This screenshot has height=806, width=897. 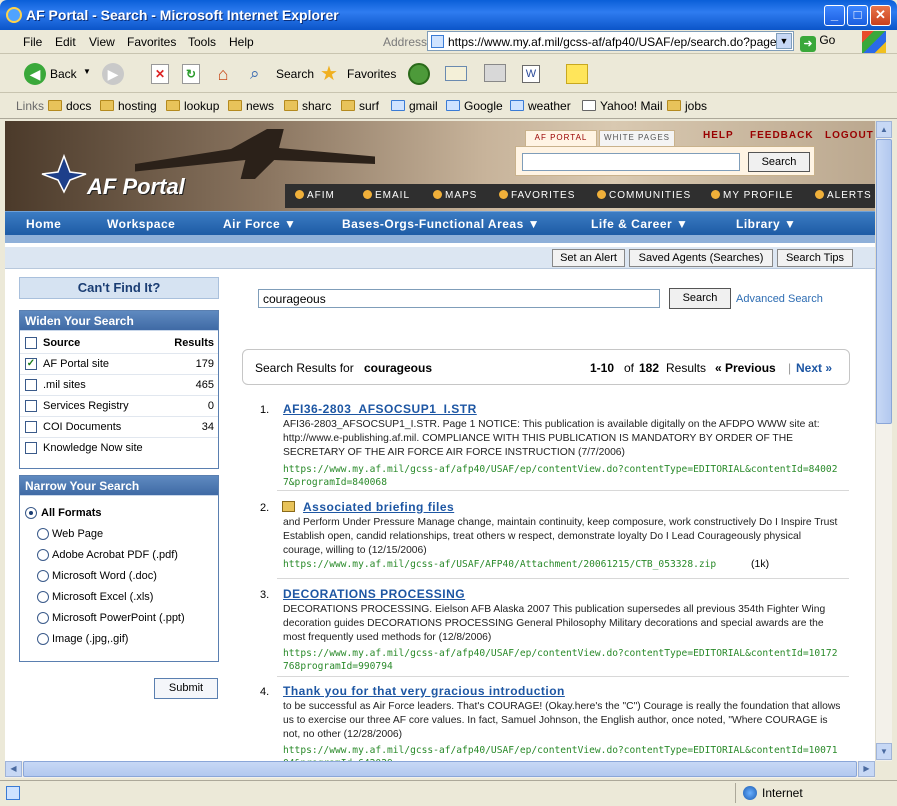 I want to click on format-option: Adobe Acrobat PDF (.pdf), so click(x=119, y=555).